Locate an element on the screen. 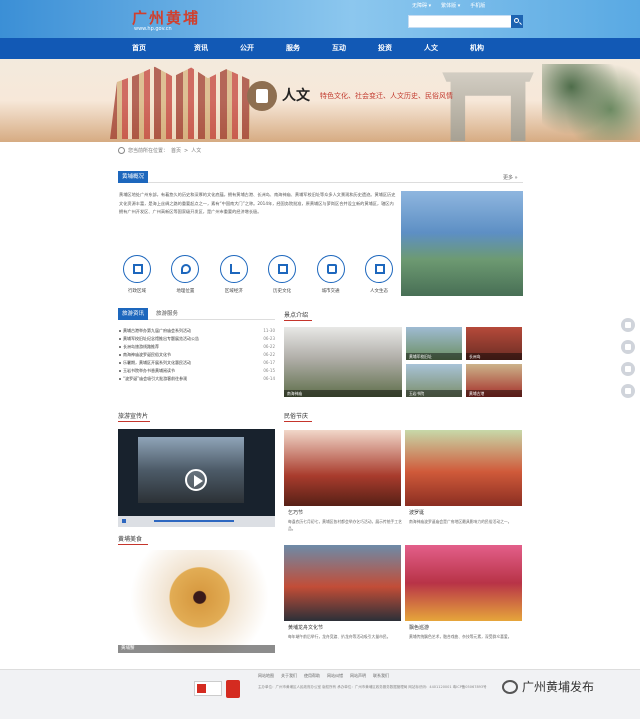  building-icon is located at coordinates (282, 269).